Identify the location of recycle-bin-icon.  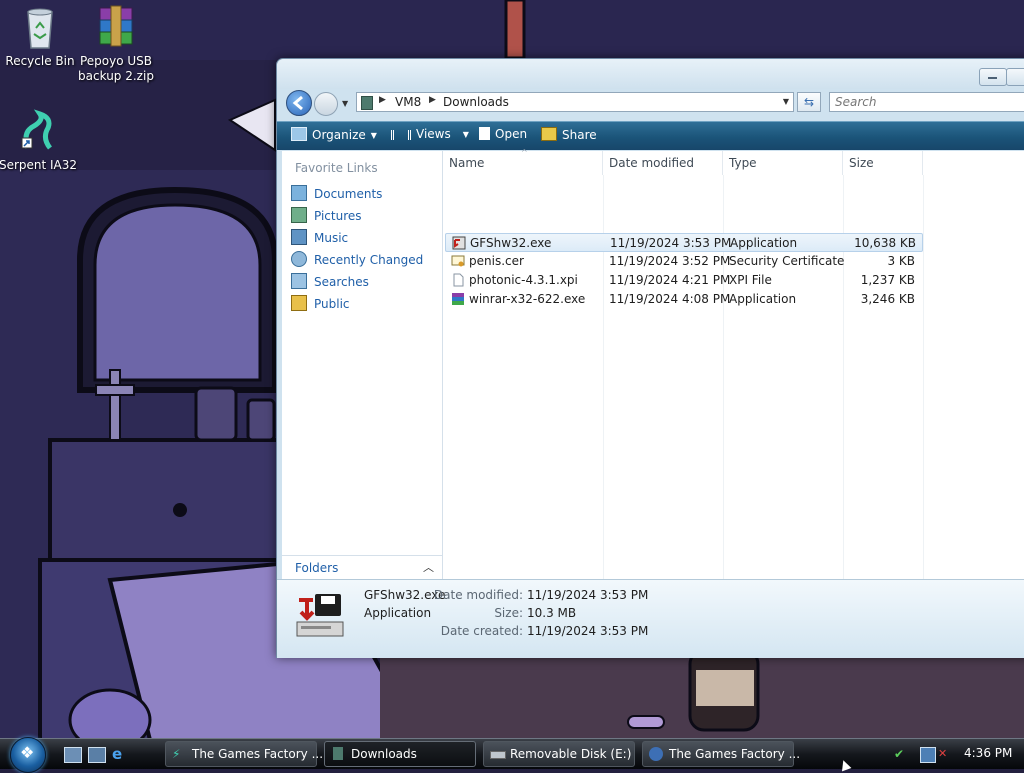
(40, 28).